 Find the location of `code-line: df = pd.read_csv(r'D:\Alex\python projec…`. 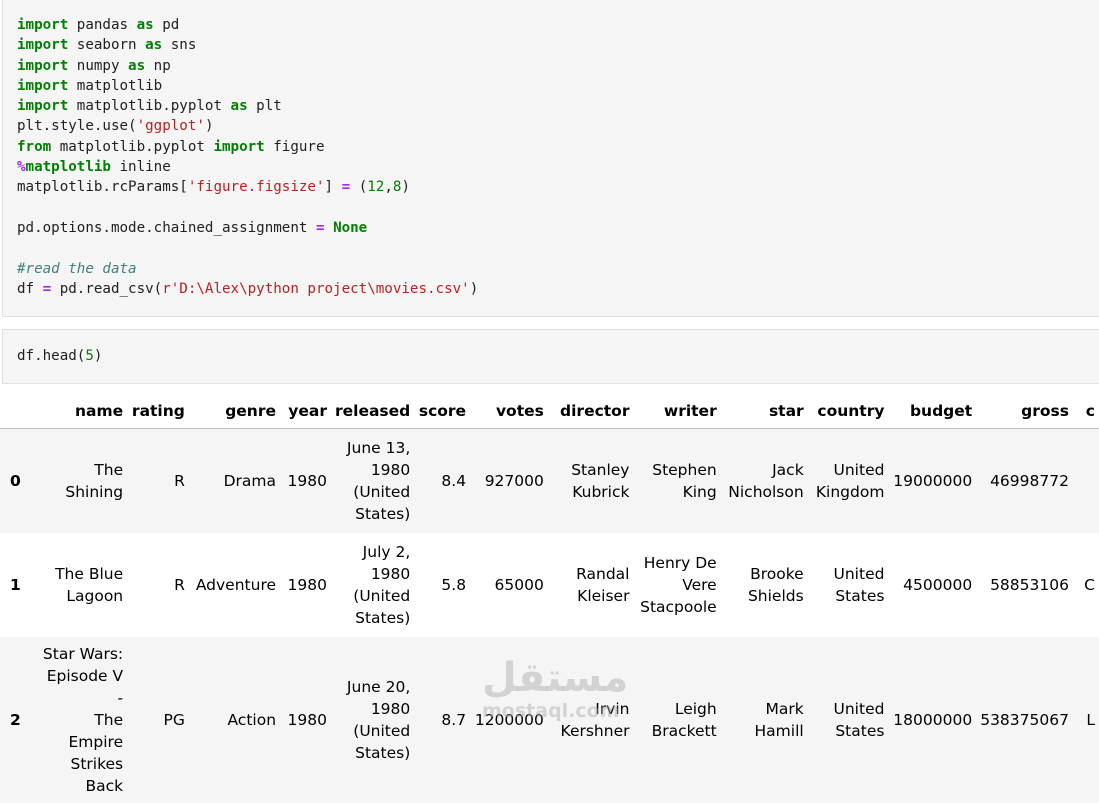

code-line: df = pd.read_csv(r'D:\Alex\python projec… is located at coordinates (247, 289).